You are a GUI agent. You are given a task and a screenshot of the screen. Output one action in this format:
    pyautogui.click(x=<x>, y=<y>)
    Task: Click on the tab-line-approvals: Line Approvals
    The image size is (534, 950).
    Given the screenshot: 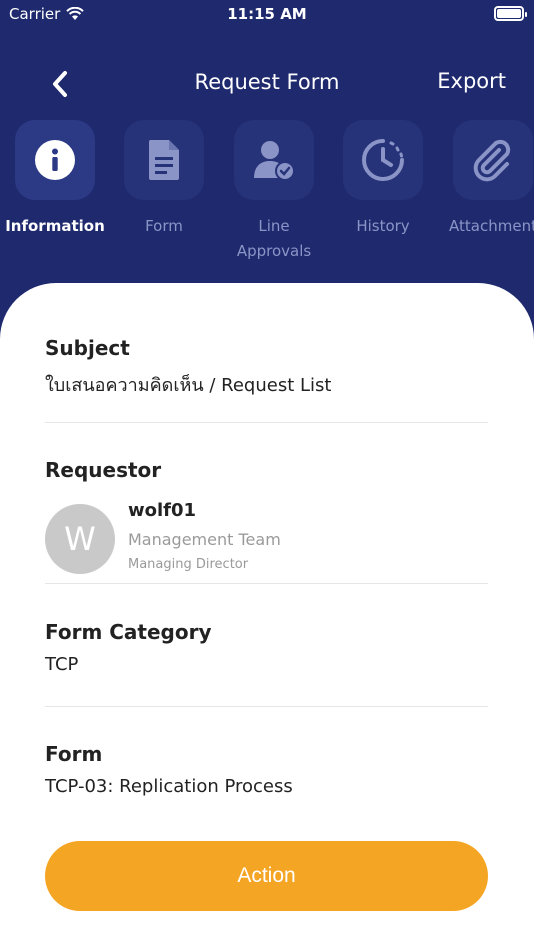 What is the action you would take?
    pyautogui.click(x=274, y=192)
    